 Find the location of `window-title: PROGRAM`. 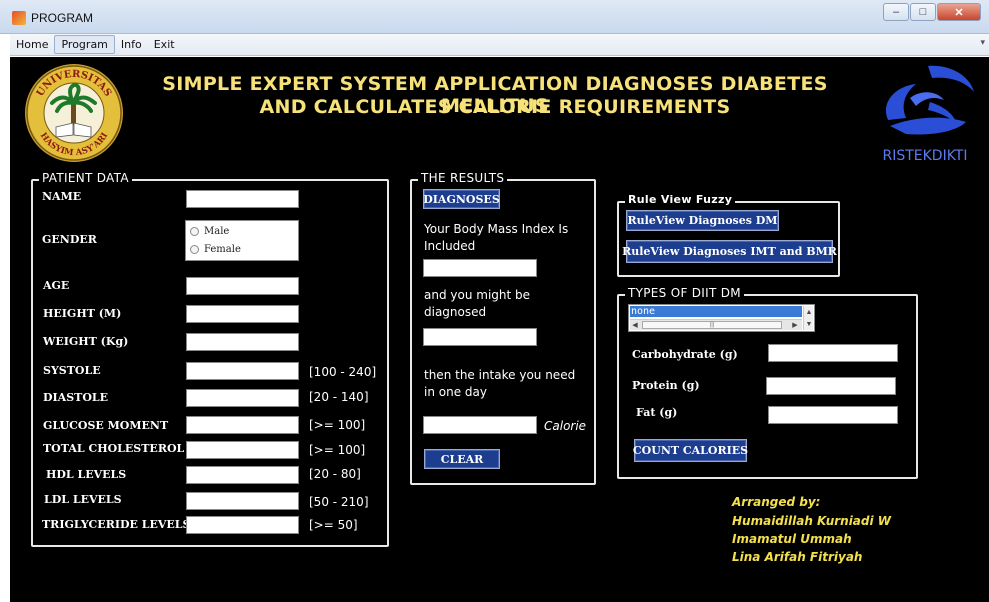

window-title: PROGRAM is located at coordinates (62, 18).